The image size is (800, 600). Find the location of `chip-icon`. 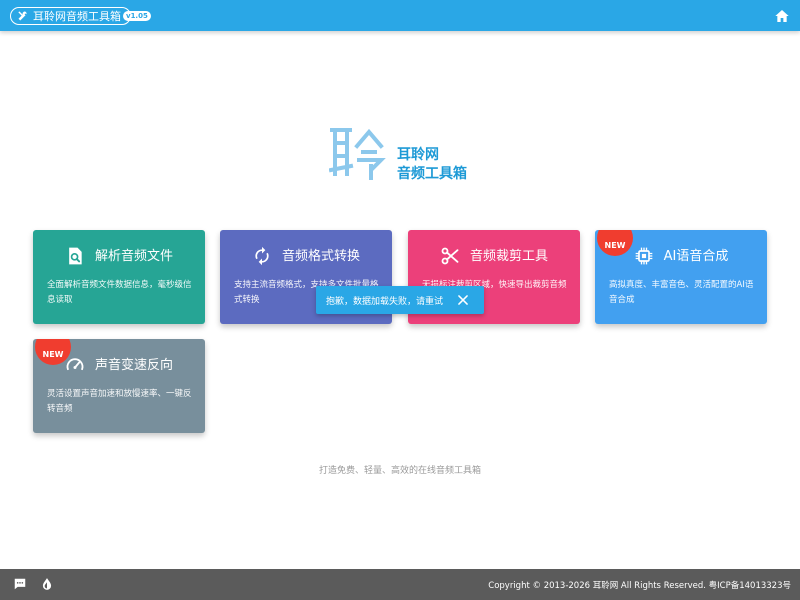

chip-icon is located at coordinates (643, 256).